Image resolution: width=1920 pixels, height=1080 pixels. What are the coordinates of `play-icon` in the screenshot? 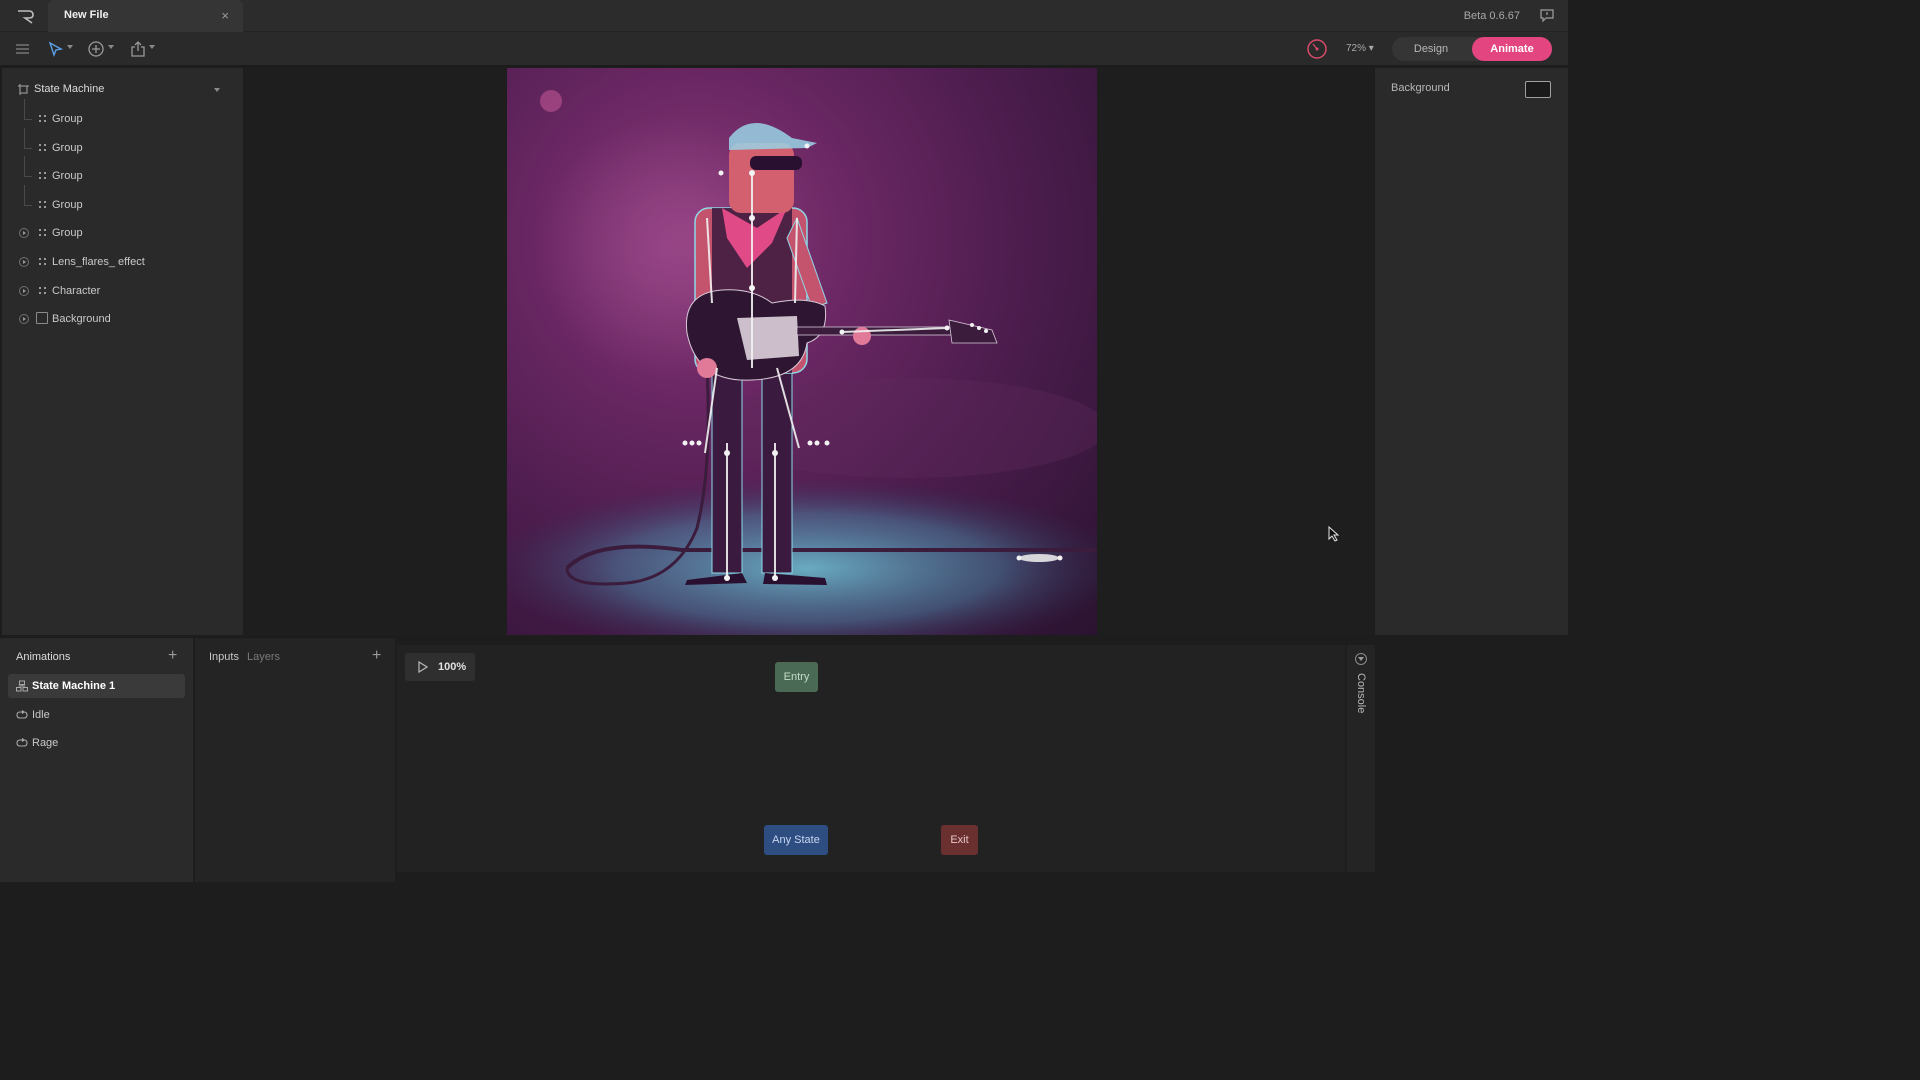 It's located at (423, 667).